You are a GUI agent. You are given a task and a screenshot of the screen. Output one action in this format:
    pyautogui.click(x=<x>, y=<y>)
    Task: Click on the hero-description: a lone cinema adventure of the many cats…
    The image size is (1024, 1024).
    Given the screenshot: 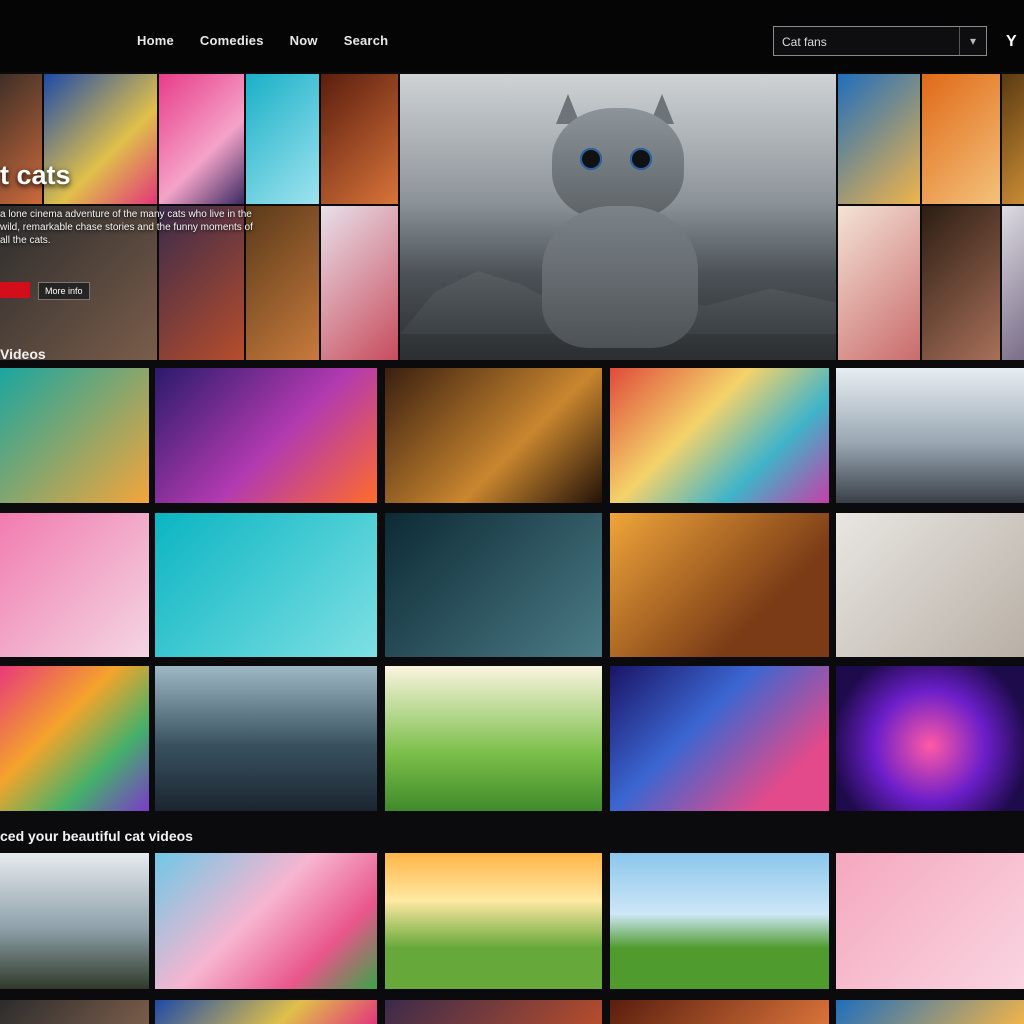 What is the action you would take?
    pyautogui.click(x=126, y=227)
    